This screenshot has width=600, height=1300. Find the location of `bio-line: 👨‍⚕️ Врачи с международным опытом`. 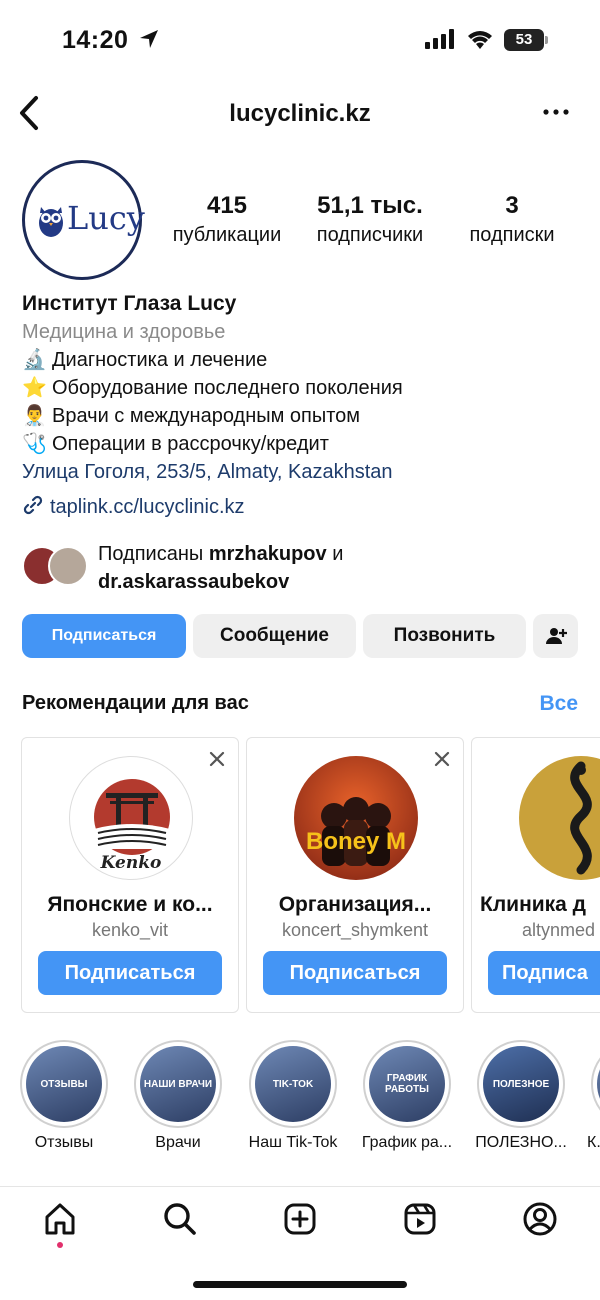

bio-line: 👨‍⚕️ Врачи с международным опытом is located at coordinates (302, 416).